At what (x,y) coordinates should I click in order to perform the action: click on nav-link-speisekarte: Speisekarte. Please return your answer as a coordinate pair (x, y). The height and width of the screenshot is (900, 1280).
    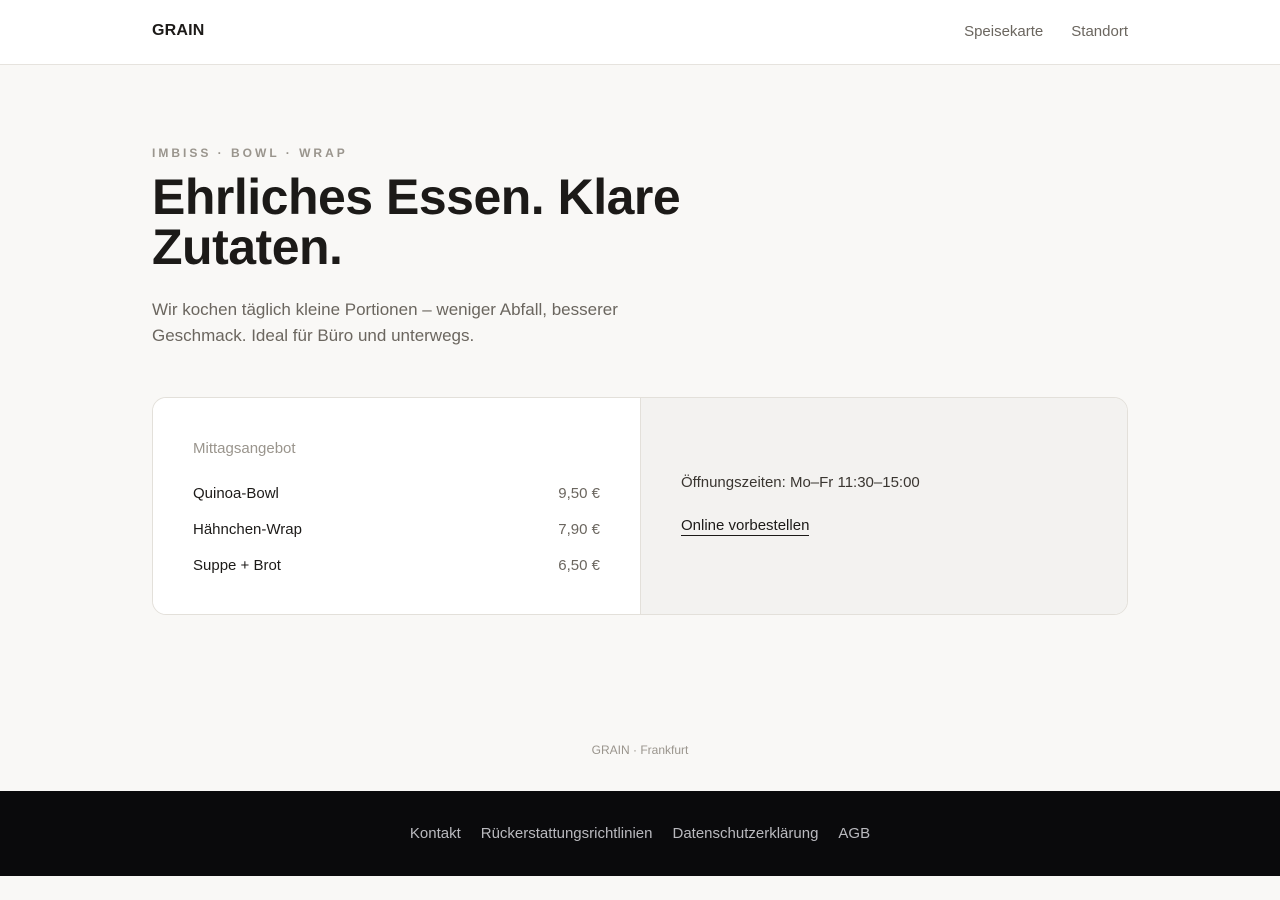
    Looking at the image, I should click on (1003, 31).